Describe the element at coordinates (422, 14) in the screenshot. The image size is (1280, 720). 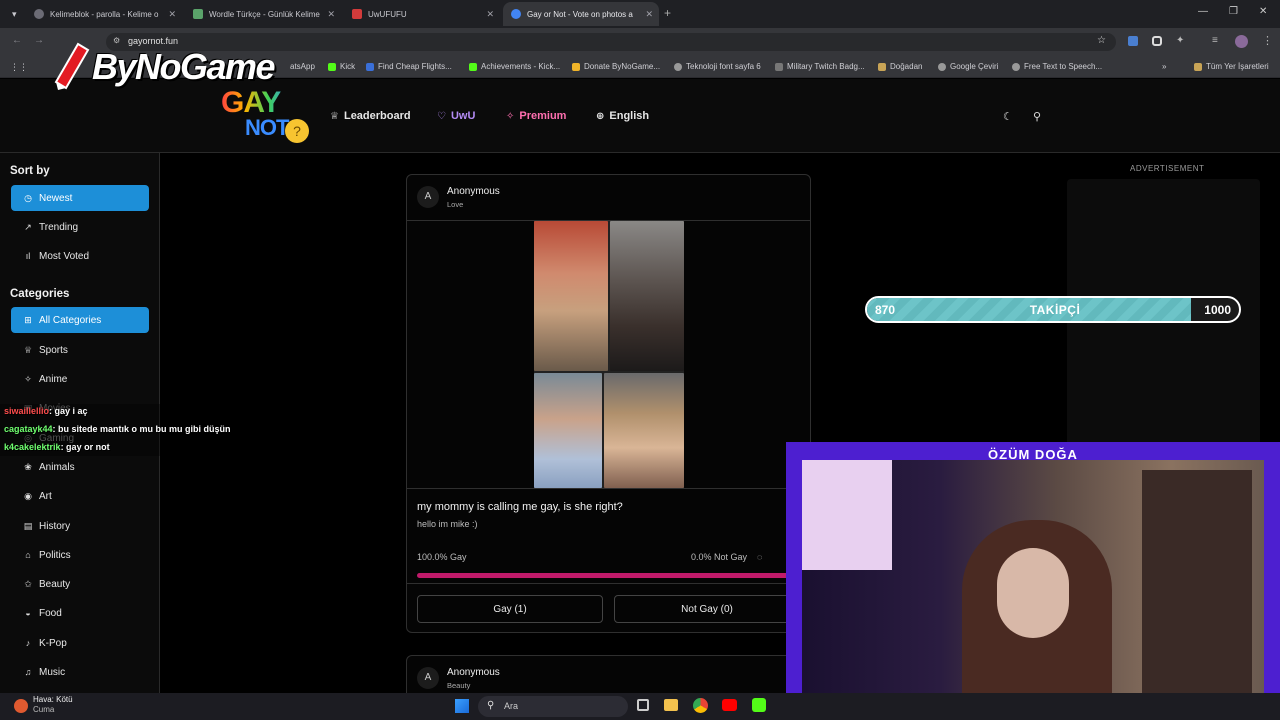
I see `browser-tab-2: UwUFUFU ✕` at that location.